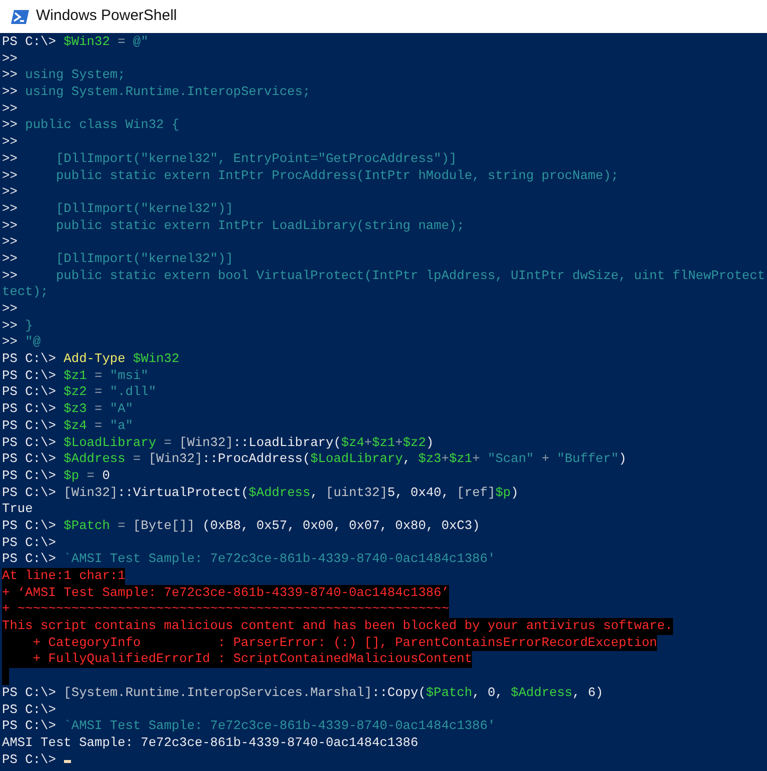 The width and height of the screenshot is (767, 771). I want to click on console-line: AMSI Test Sample: 7e72c3ce-861b-4339-8740-0ac1484c1386, so click(210, 742).